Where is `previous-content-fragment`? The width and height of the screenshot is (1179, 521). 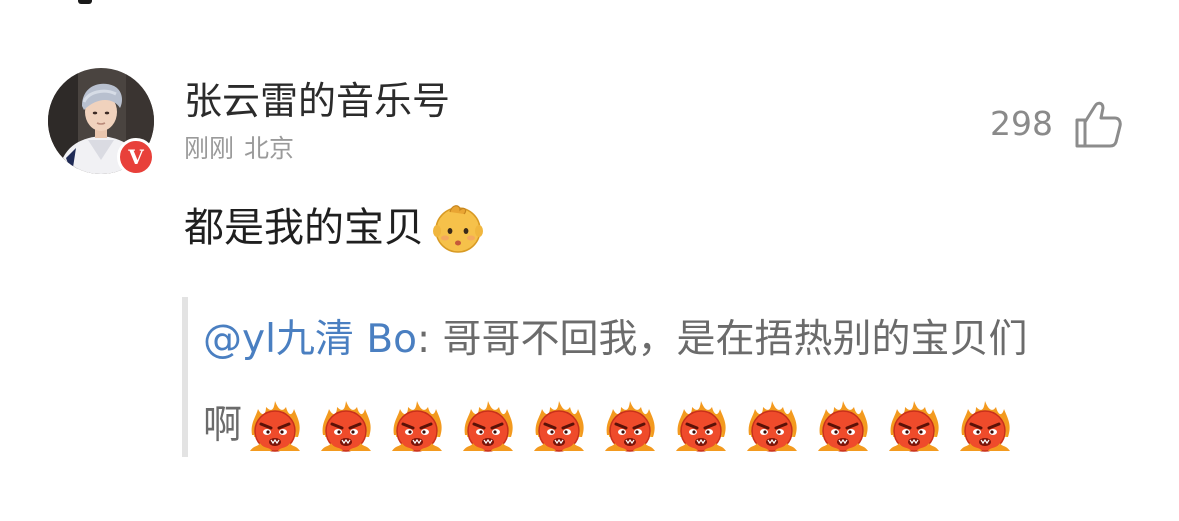
previous-content-fragment is located at coordinates (85, 2).